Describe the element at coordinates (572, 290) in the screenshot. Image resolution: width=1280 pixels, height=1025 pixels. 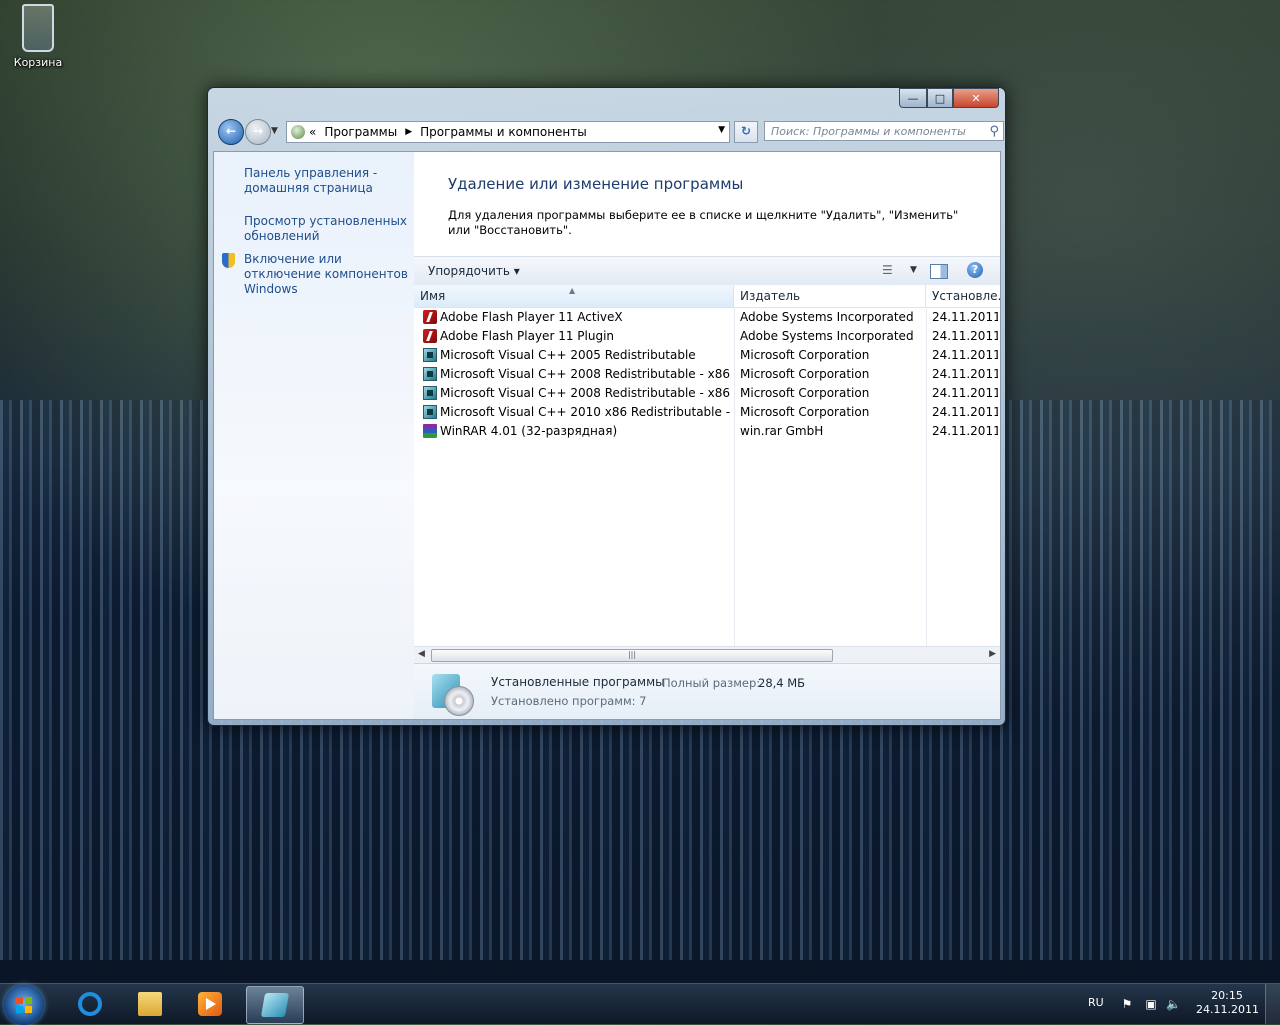
I see `sort-ascending-icon: ▲` at that location.